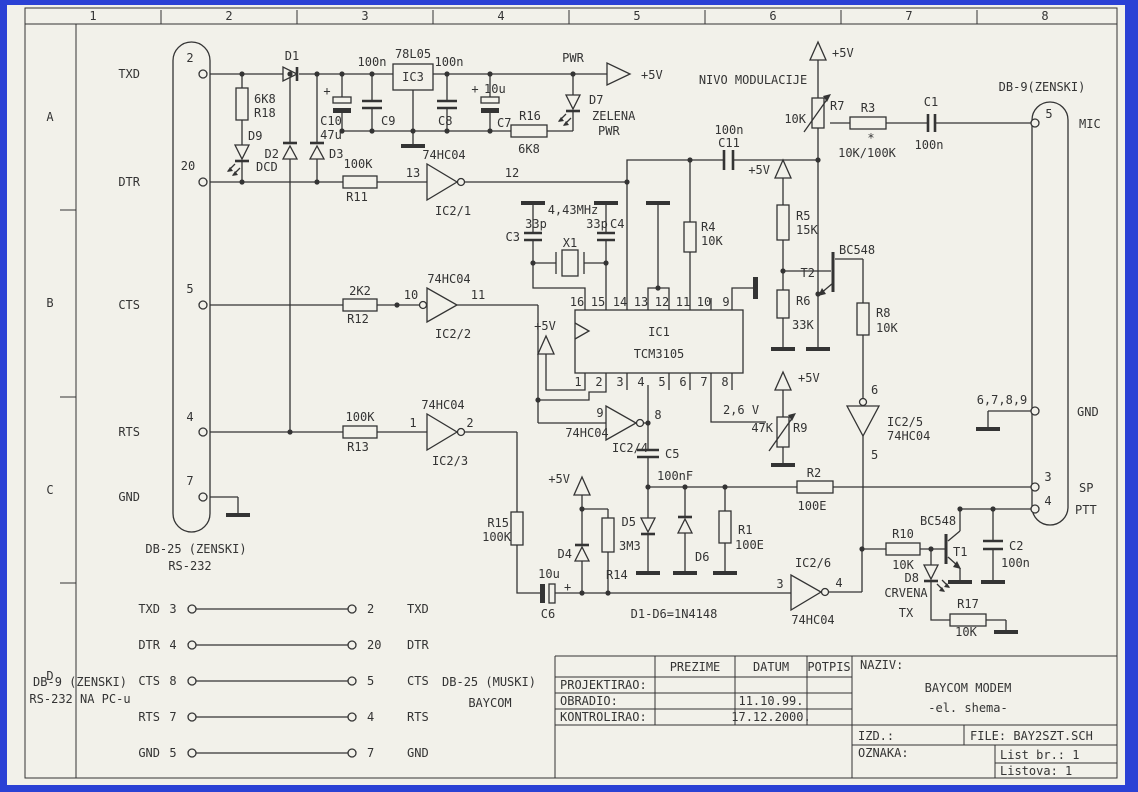  Describe the element at coordinates (412, 423) in the screenshot. I see `ic23-pin1: 1` at that location.